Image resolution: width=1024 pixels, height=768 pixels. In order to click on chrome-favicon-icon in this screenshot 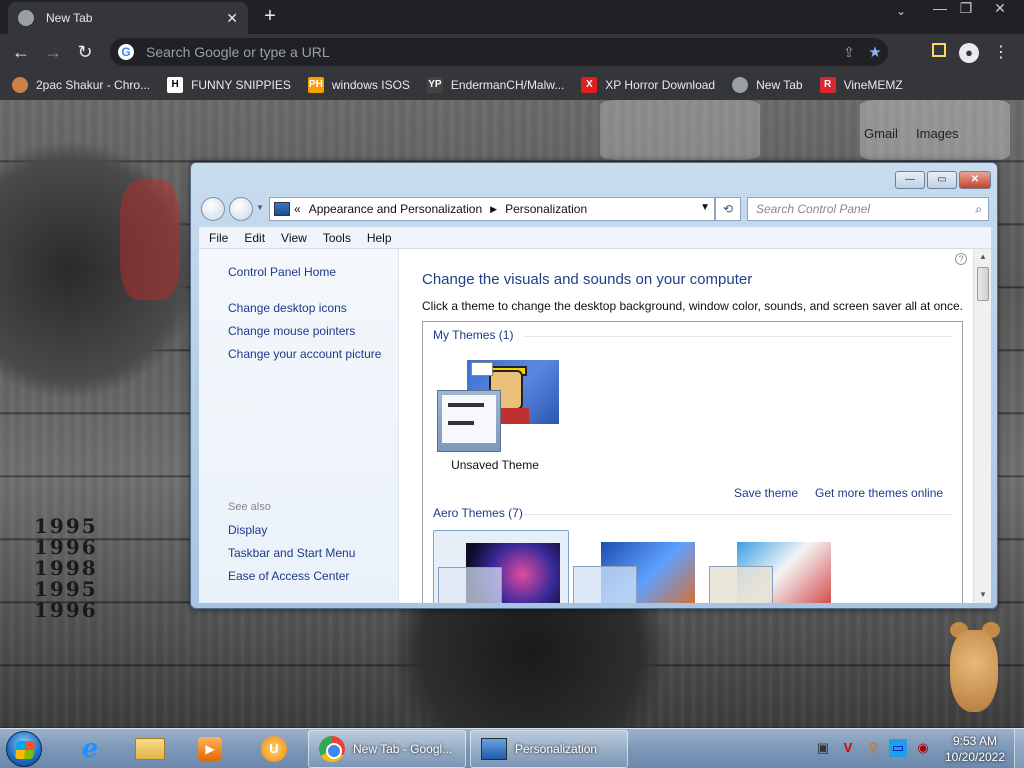, I will do `click(26, 18)`.